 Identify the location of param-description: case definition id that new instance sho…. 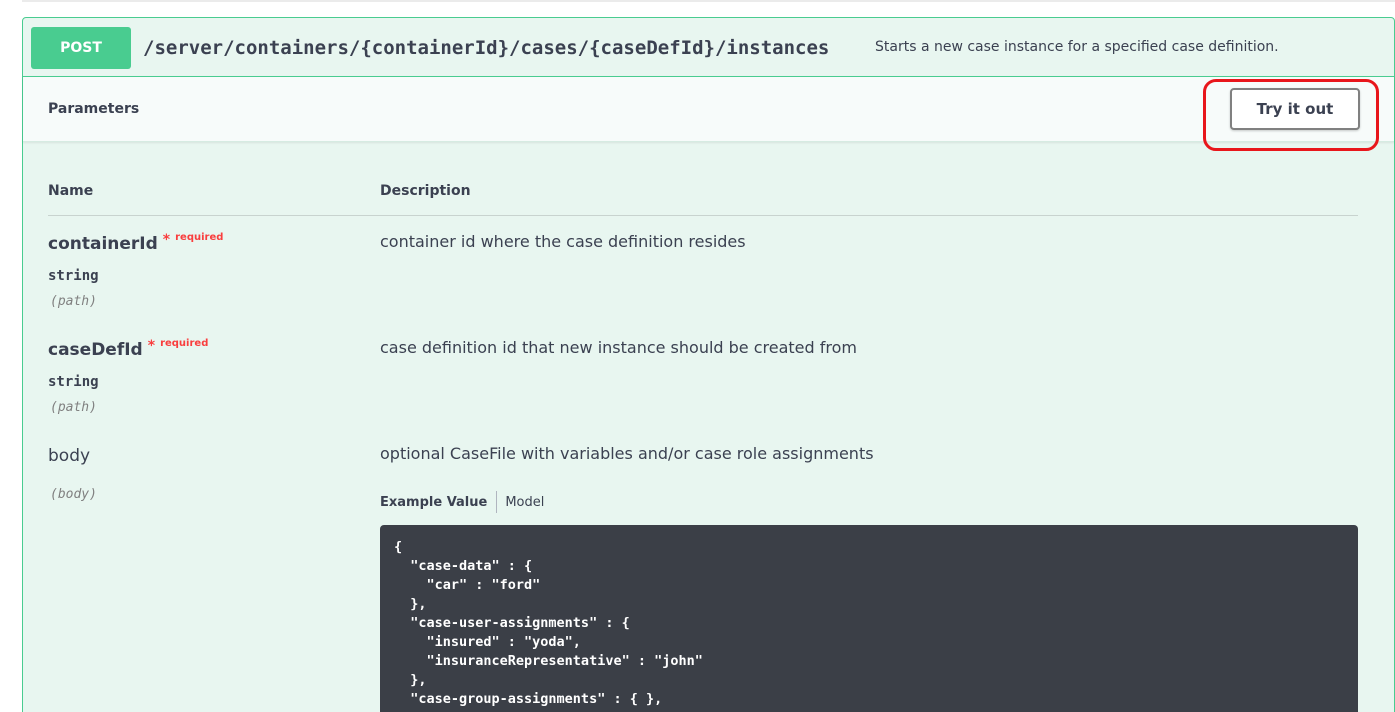
(618, 347).